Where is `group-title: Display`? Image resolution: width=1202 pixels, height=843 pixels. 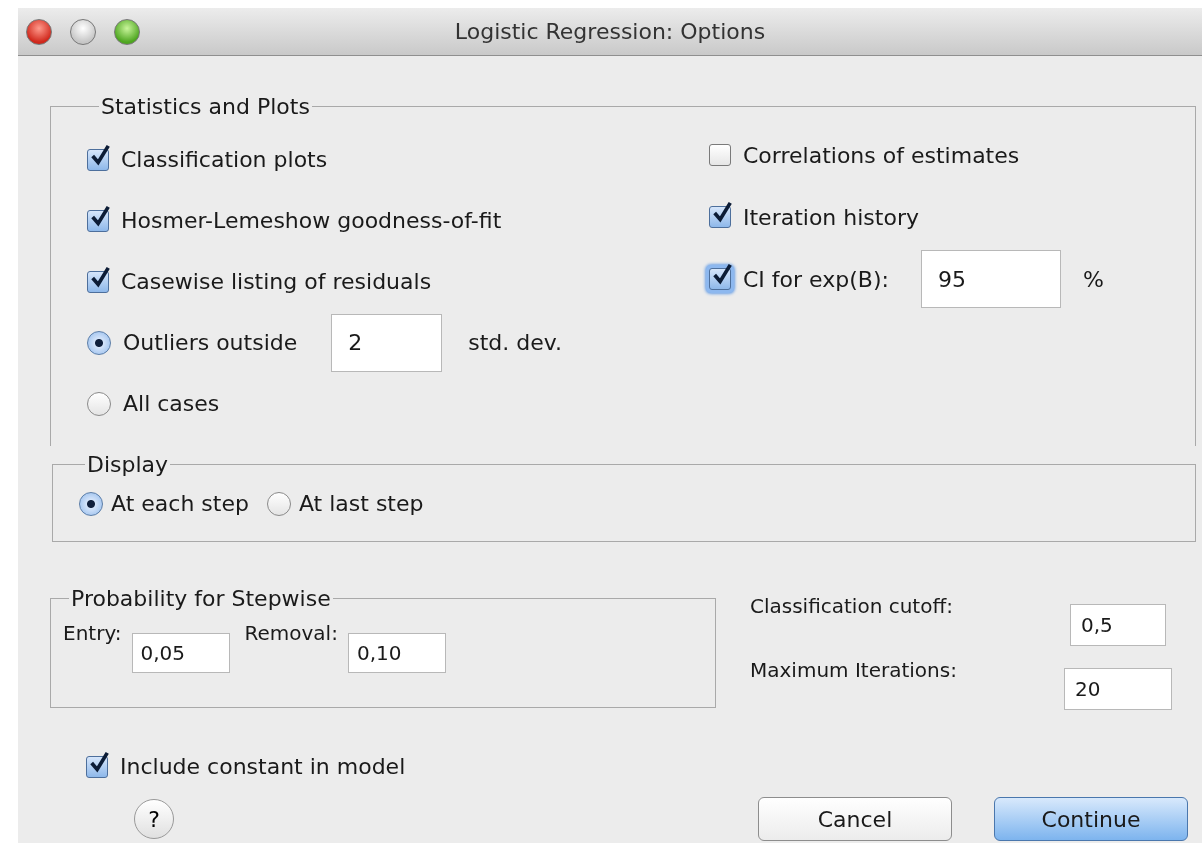 group-title: Display is located at coordinates (128, 464).